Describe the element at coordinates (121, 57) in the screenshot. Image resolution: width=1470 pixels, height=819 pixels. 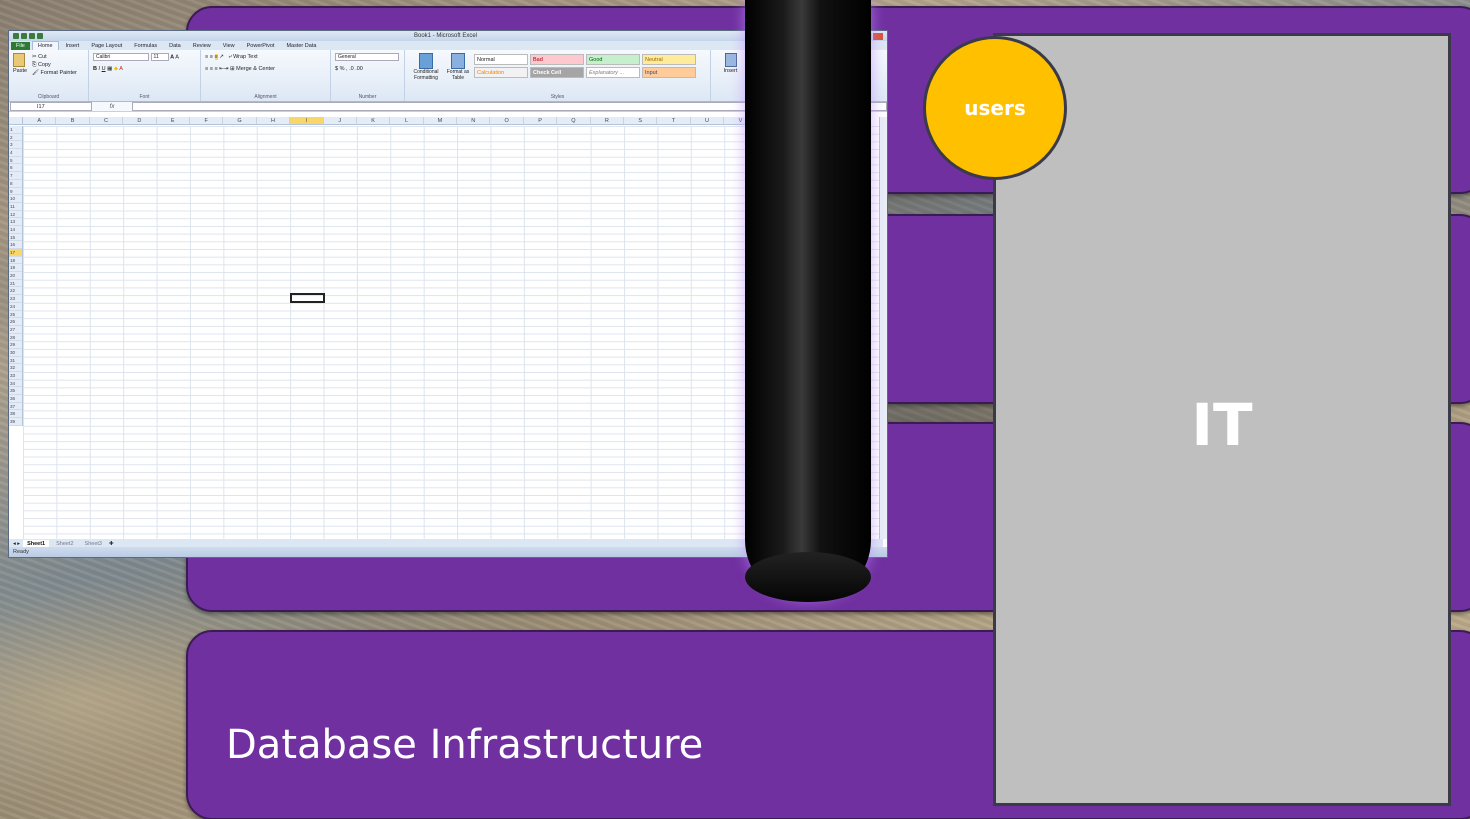
I see `font-name-select: Calibri` at that location.